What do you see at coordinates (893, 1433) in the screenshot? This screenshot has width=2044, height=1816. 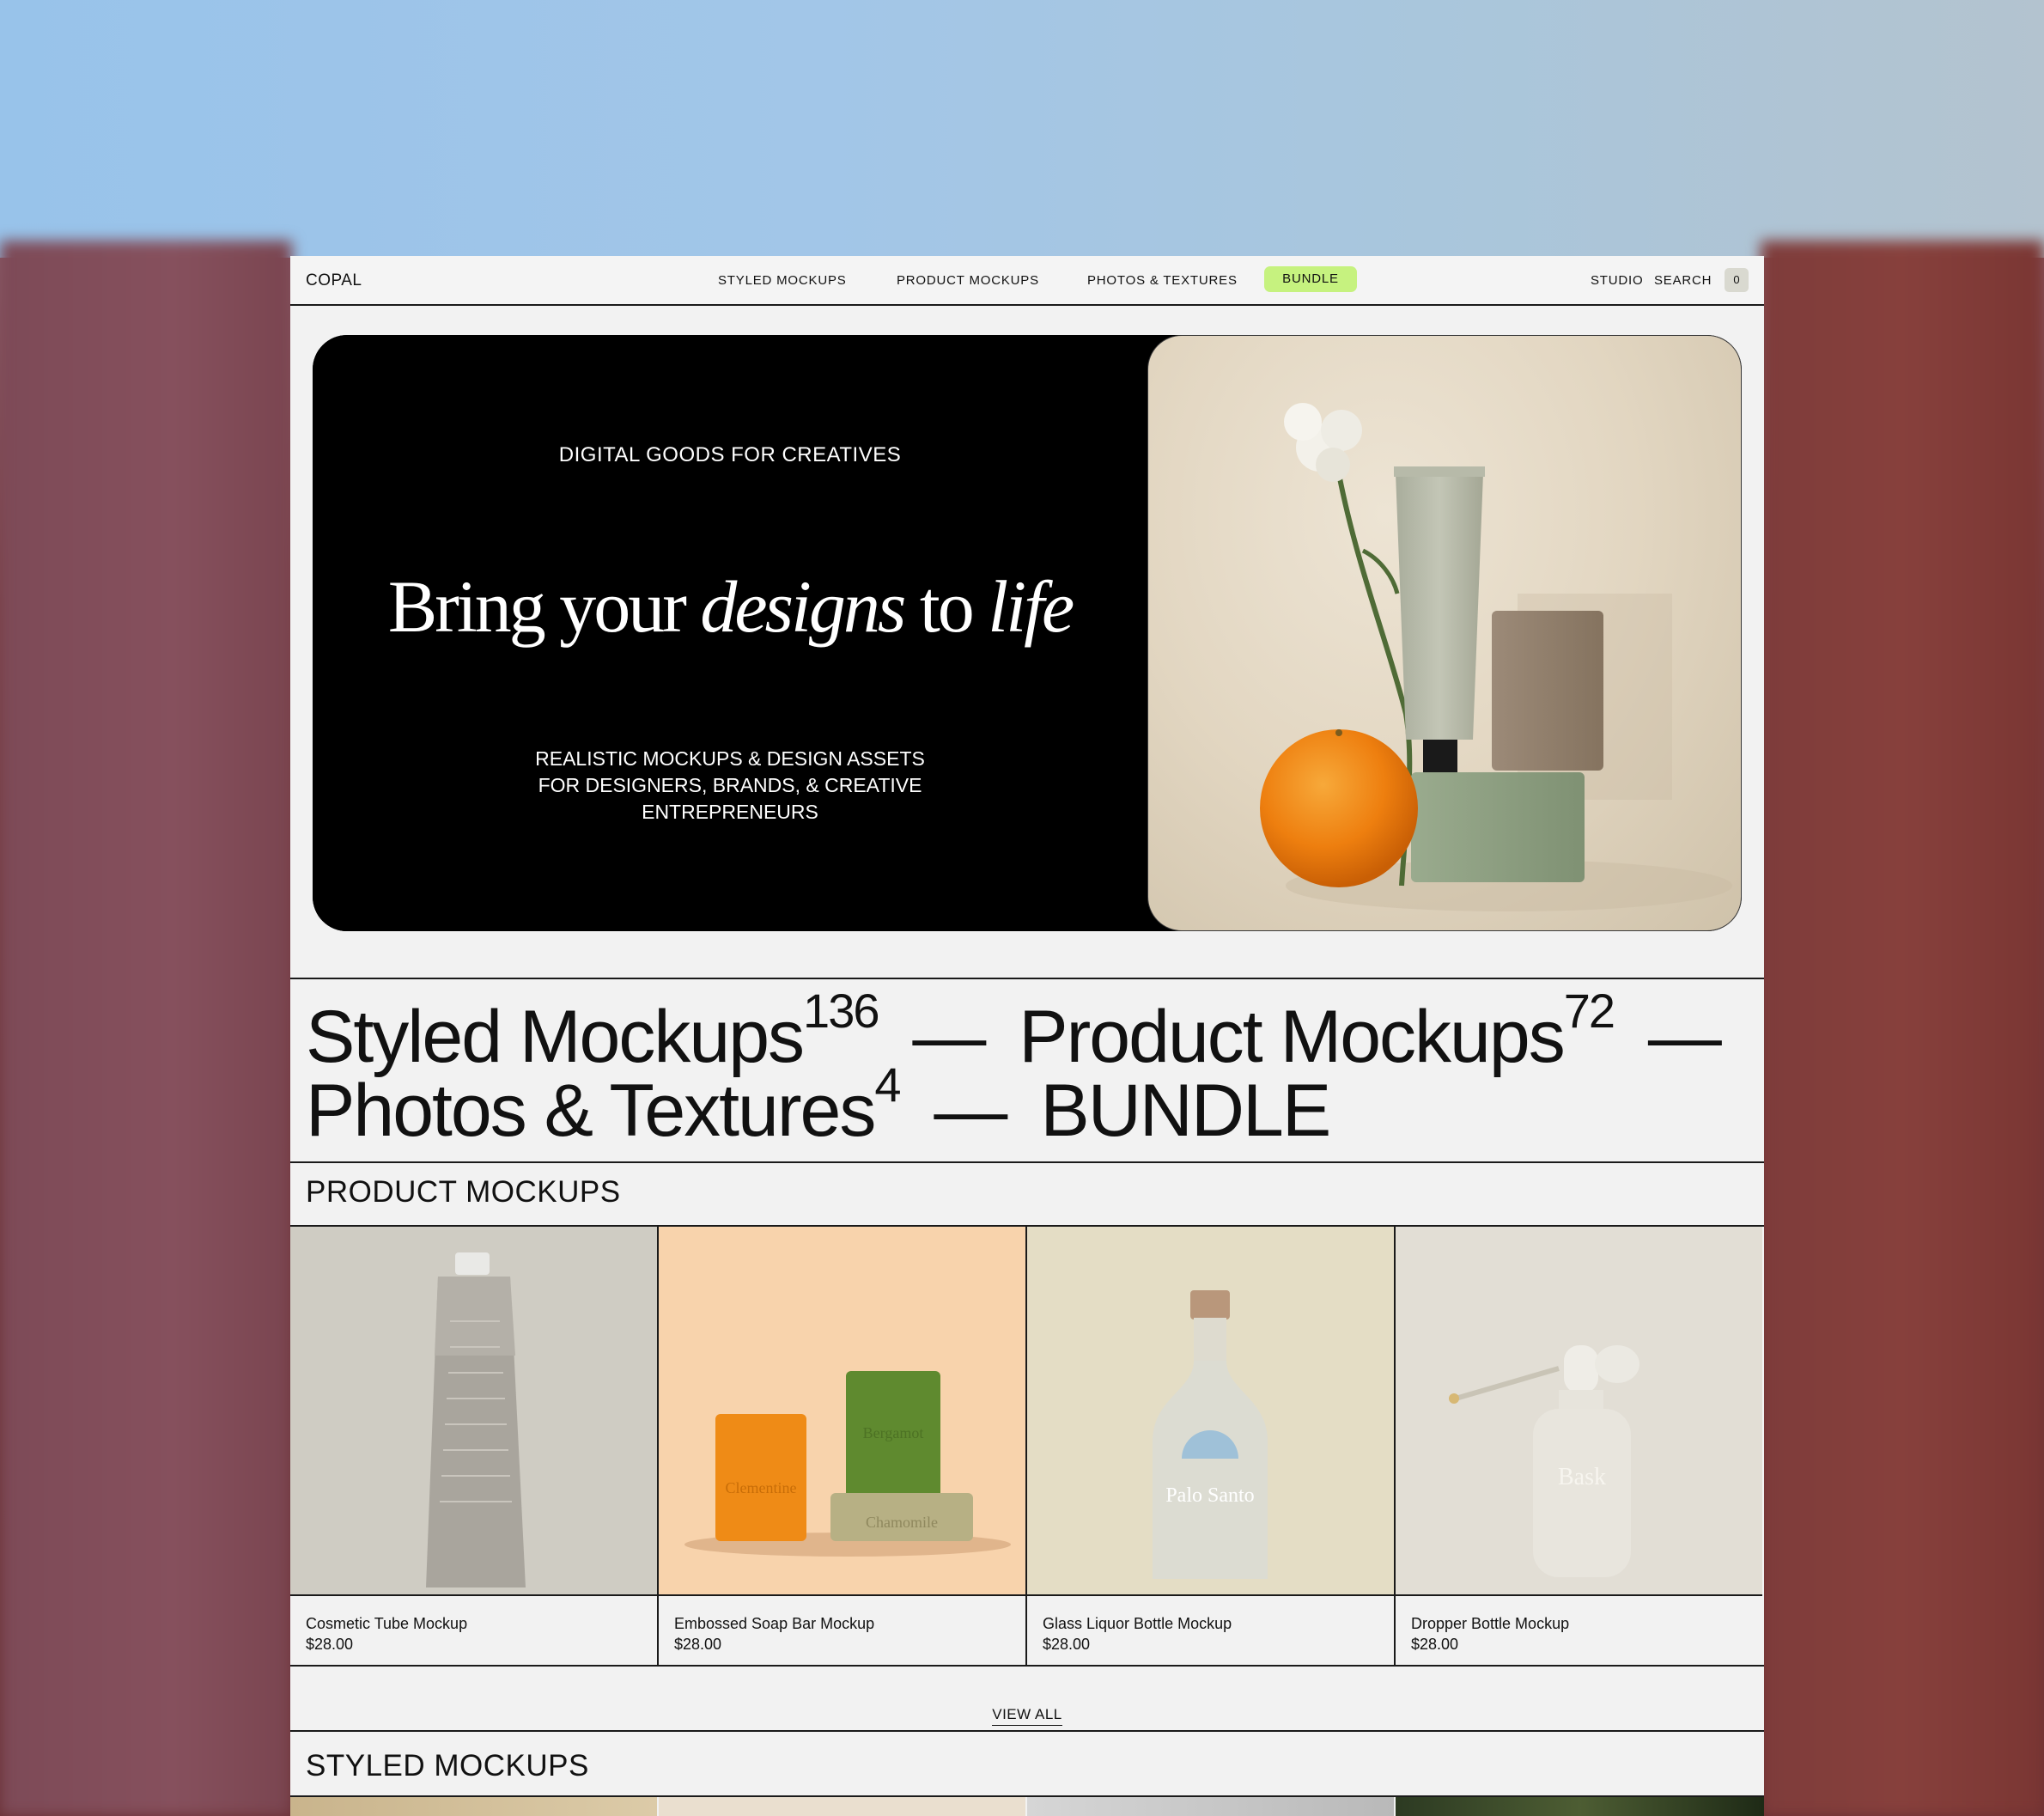 I see `soap-label-bergamot: Bergamot` at bounding box center [893, 1433].